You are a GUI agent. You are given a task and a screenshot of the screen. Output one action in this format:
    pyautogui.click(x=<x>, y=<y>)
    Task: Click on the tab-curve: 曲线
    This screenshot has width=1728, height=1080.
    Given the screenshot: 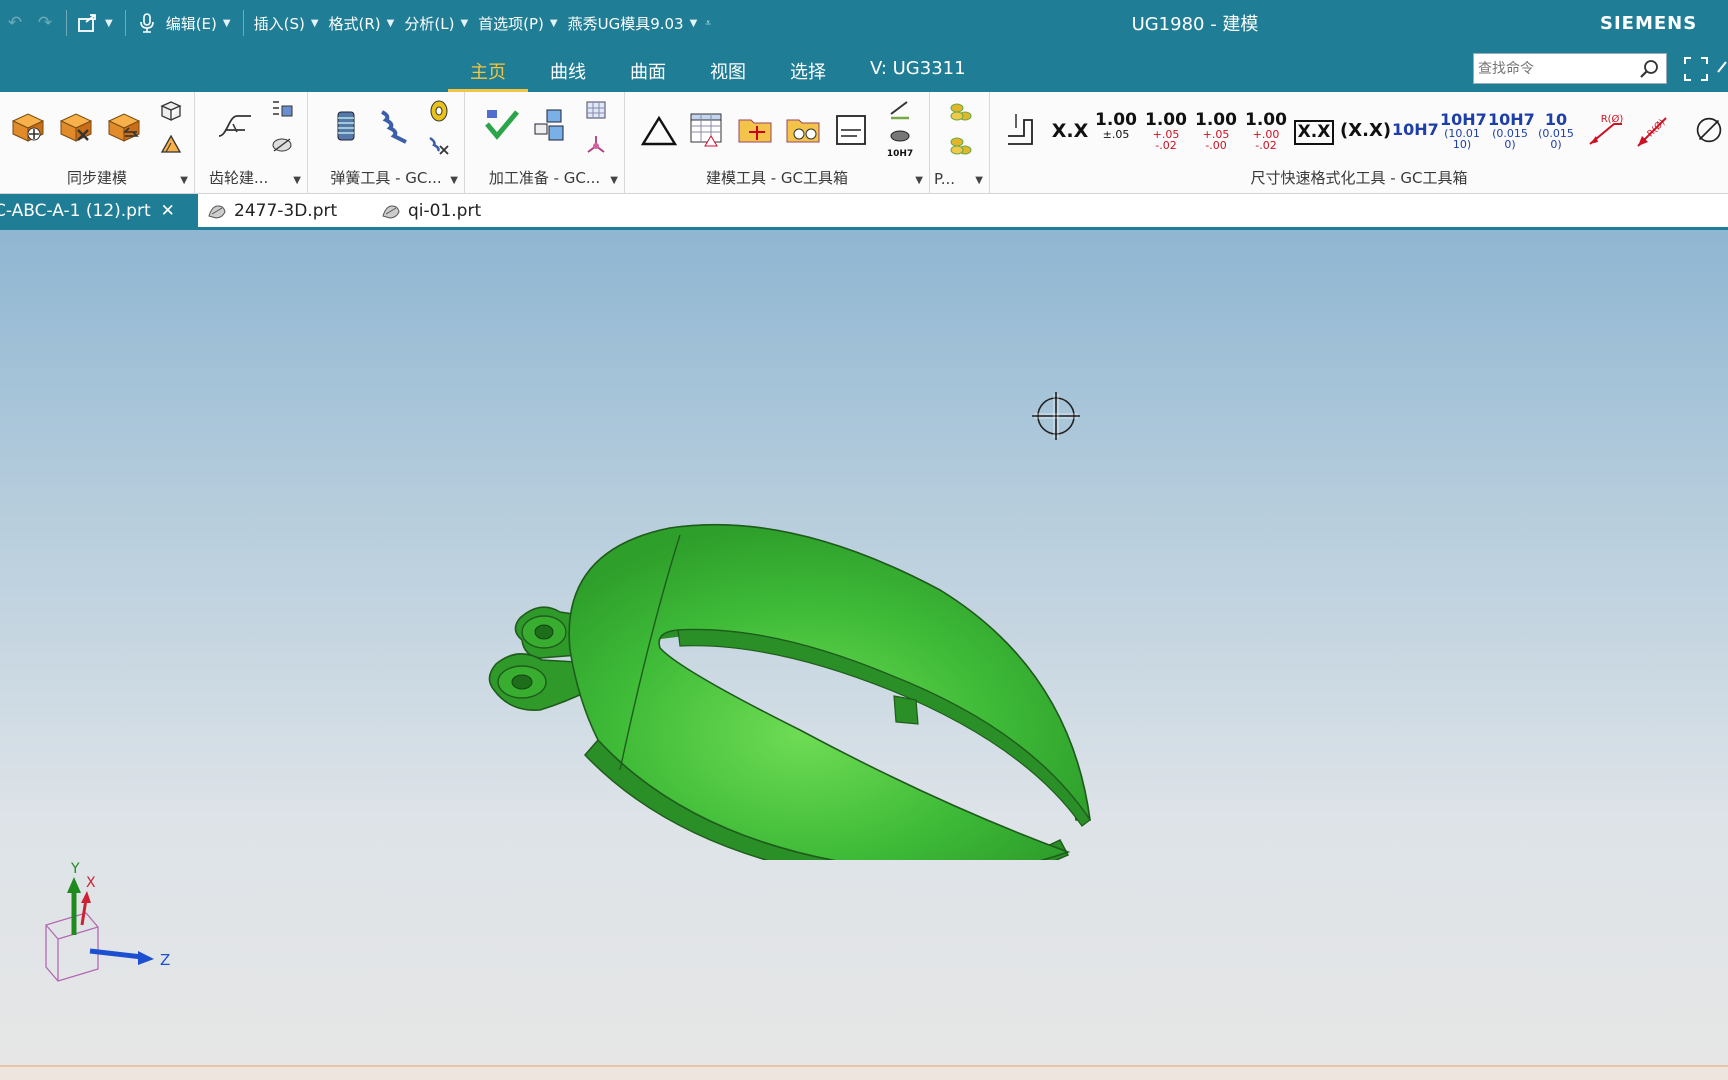 What is the action you would take?
    pyautogui.click(x=568, y=72)
    